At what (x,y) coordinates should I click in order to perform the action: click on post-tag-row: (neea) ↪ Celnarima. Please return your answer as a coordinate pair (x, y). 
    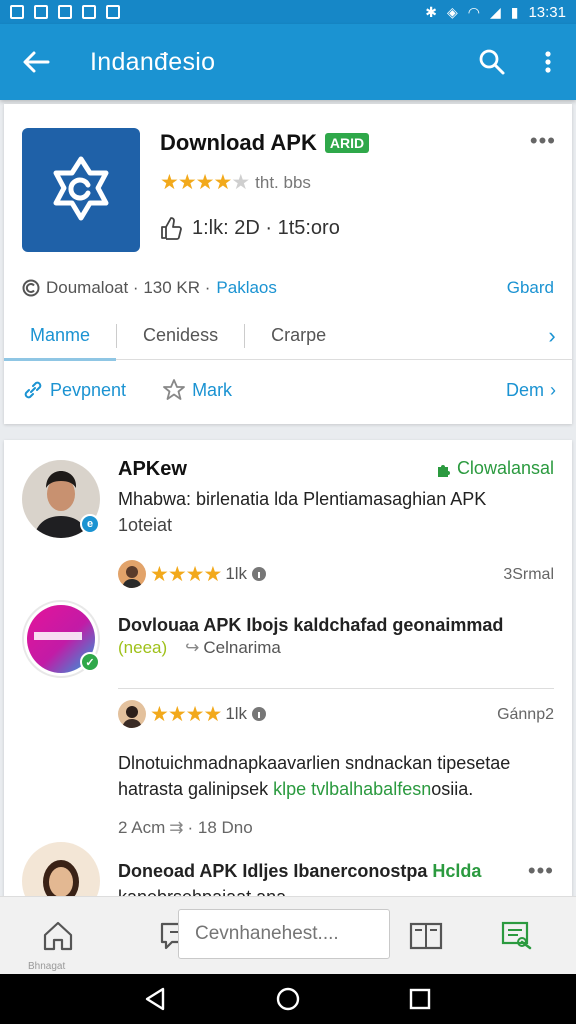
    Looking at the image, I should click on (199, 648).